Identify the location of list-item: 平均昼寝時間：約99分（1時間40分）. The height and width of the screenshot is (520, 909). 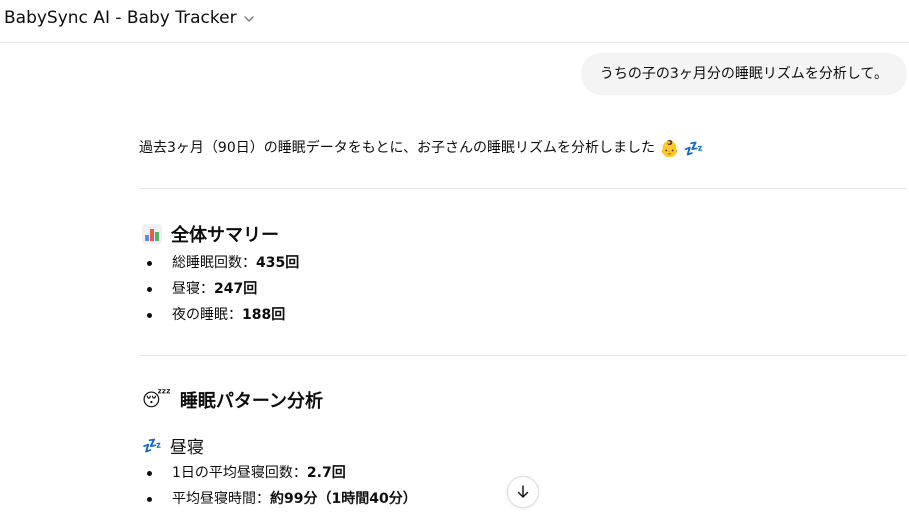
(278, 499).